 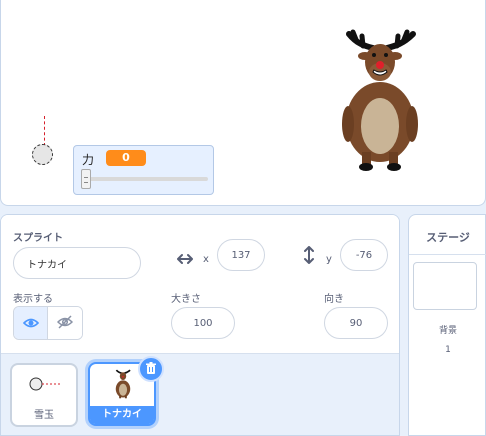 I want to click on hide-button, so click(x=65, y=323).